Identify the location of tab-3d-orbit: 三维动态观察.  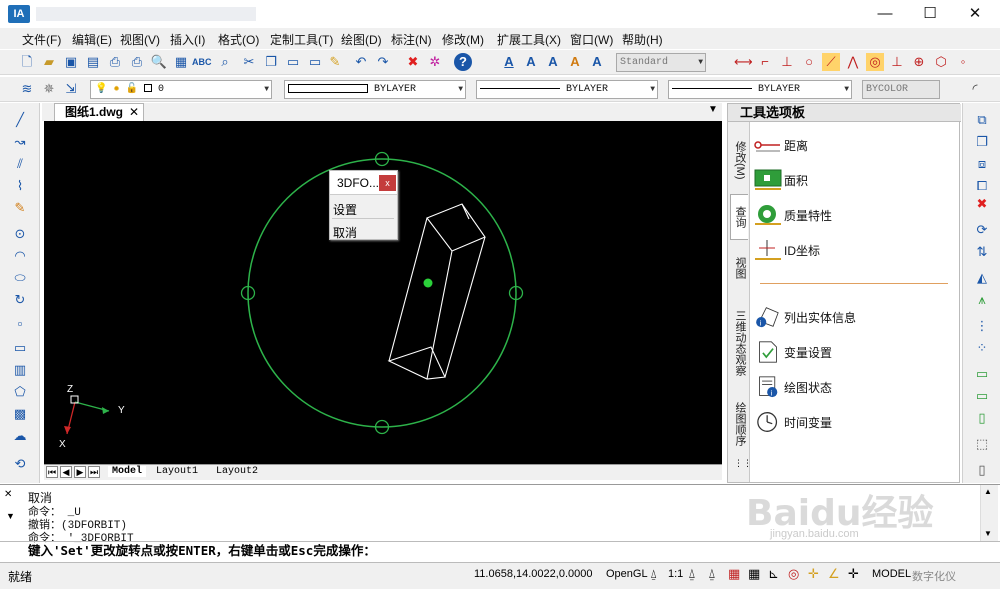
(739, 343).